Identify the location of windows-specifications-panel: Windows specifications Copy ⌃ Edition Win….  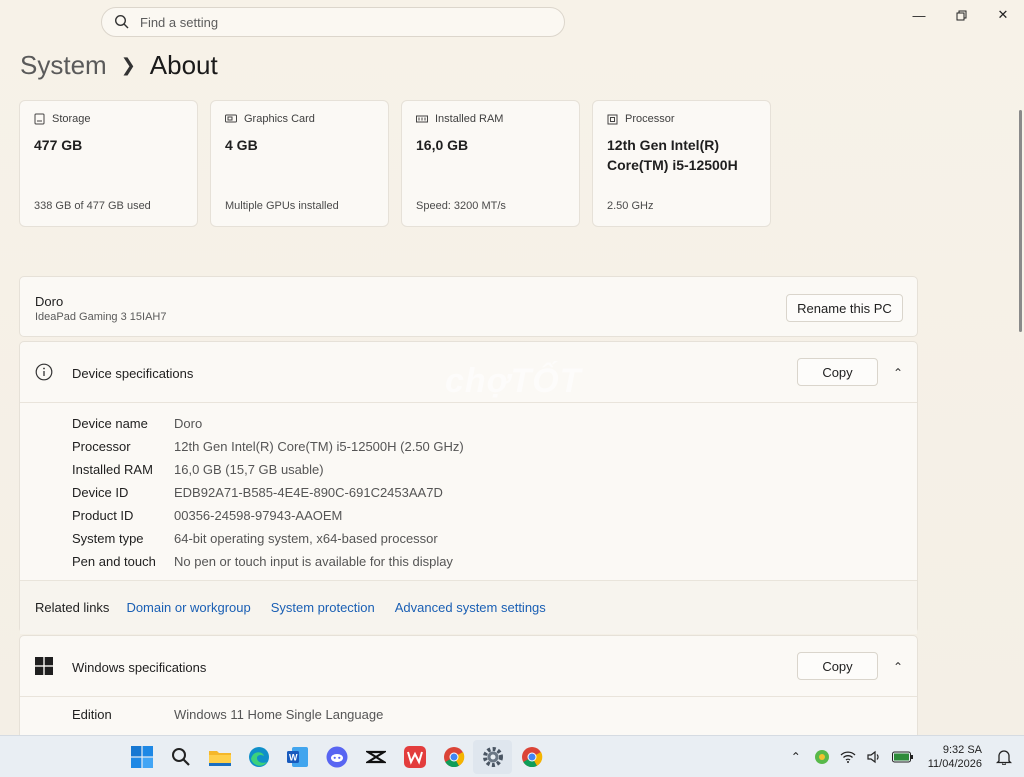
(468, 685).